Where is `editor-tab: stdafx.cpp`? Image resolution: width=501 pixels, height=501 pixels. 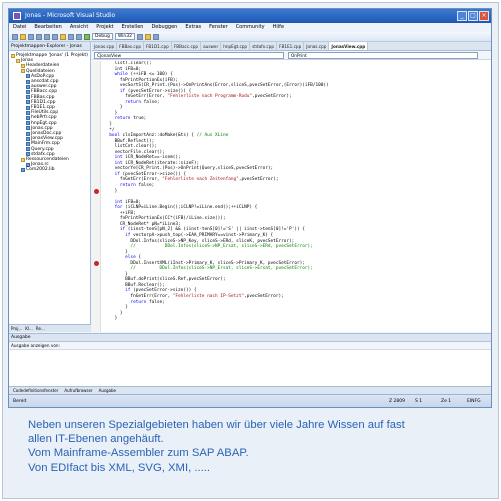 editor-tab: stdafx.cpp is located at coordinates (264, 46).